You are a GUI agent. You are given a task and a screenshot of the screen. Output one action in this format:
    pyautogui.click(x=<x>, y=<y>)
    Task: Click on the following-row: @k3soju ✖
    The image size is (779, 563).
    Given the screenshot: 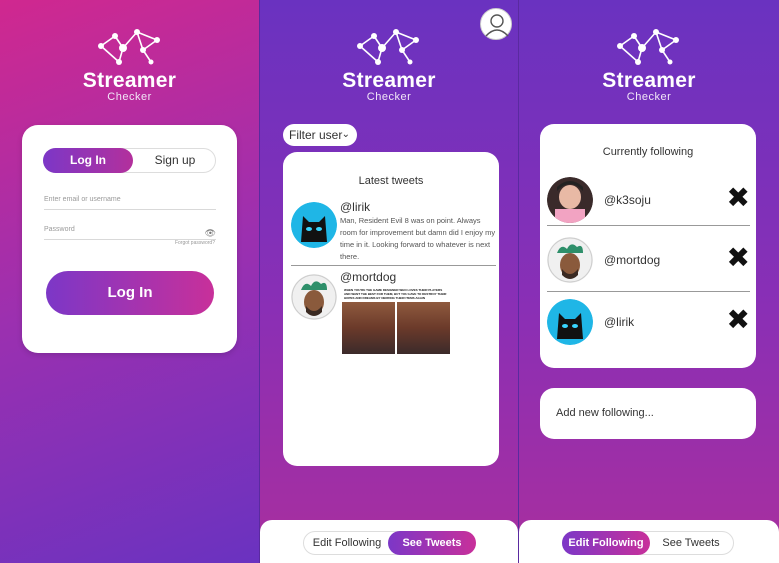 What is the action you would take?
    pyautogui.click(x=648, y=200)
    